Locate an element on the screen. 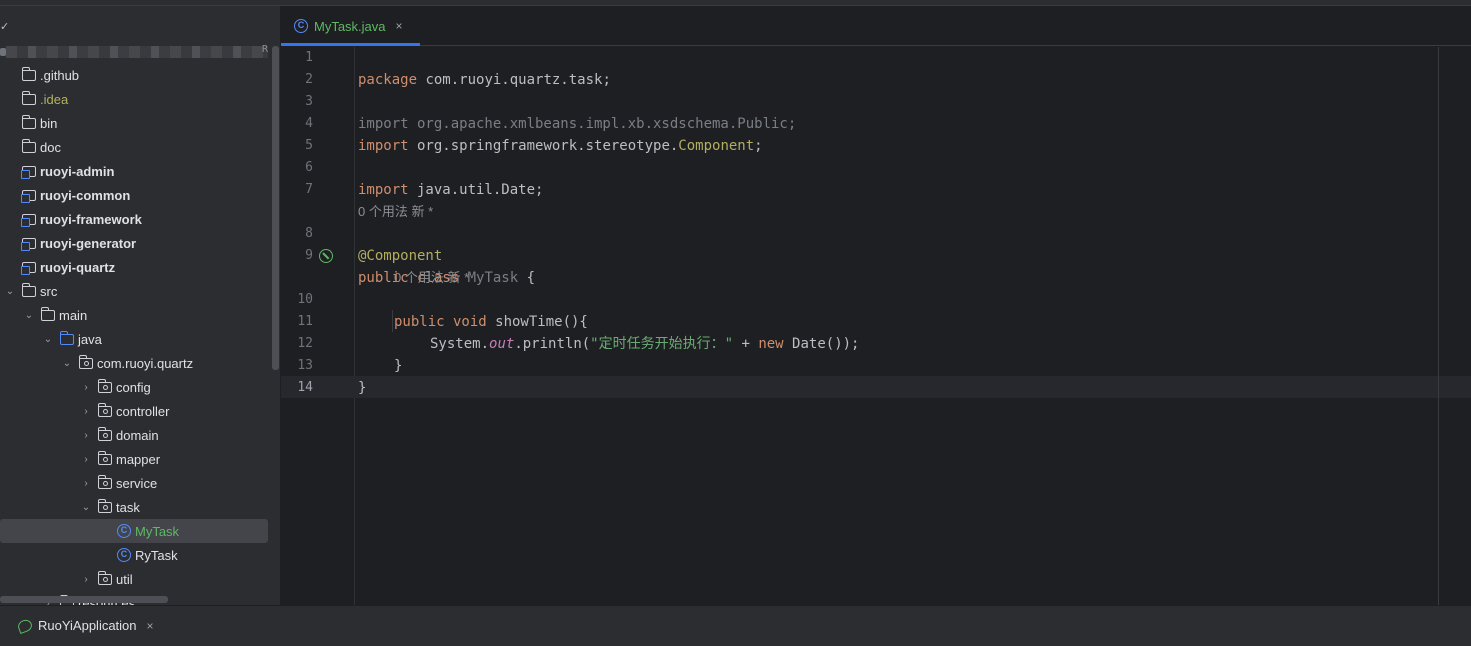  code-text: com.ruoyi.quartz.task; is located at coordinates (514, 80).